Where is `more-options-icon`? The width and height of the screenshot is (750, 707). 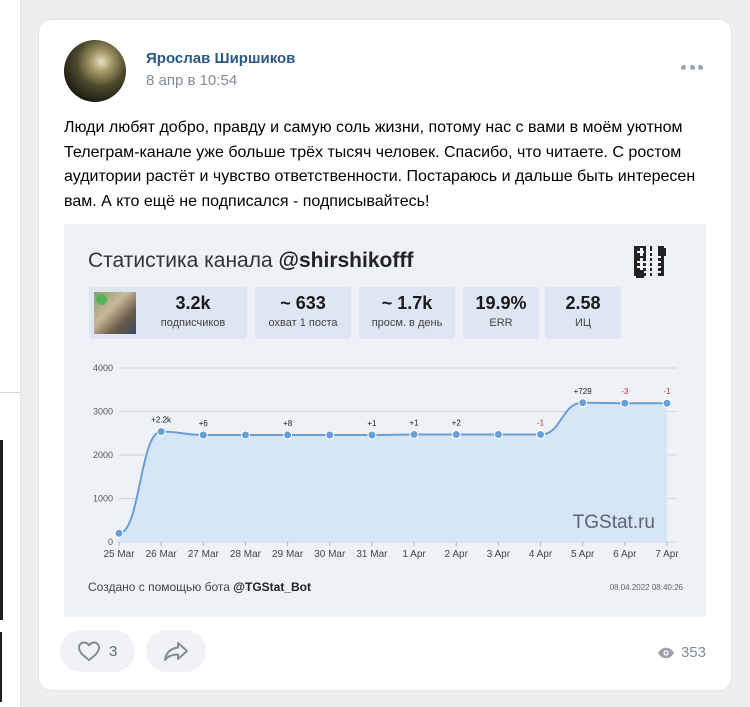 more-options-icon is located at coordinates (692, 67).